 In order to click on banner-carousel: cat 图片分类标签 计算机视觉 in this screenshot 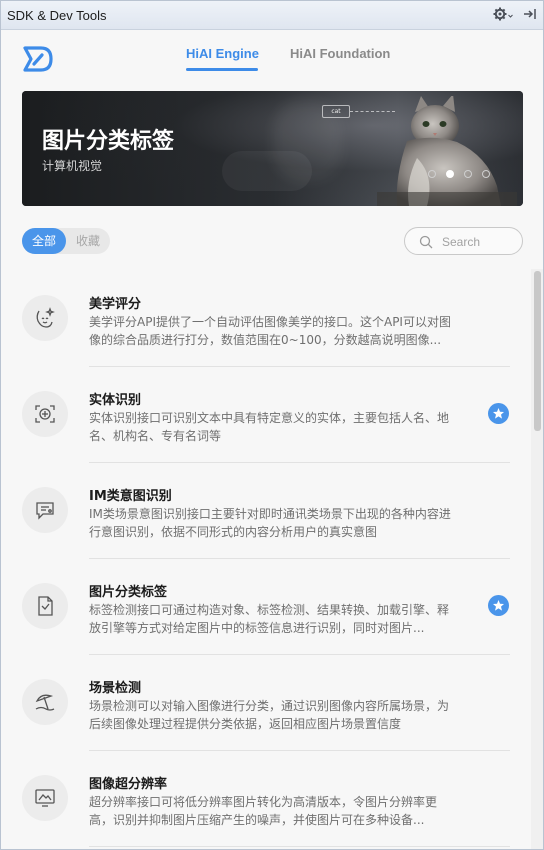, I will do `click(272, 148)`.